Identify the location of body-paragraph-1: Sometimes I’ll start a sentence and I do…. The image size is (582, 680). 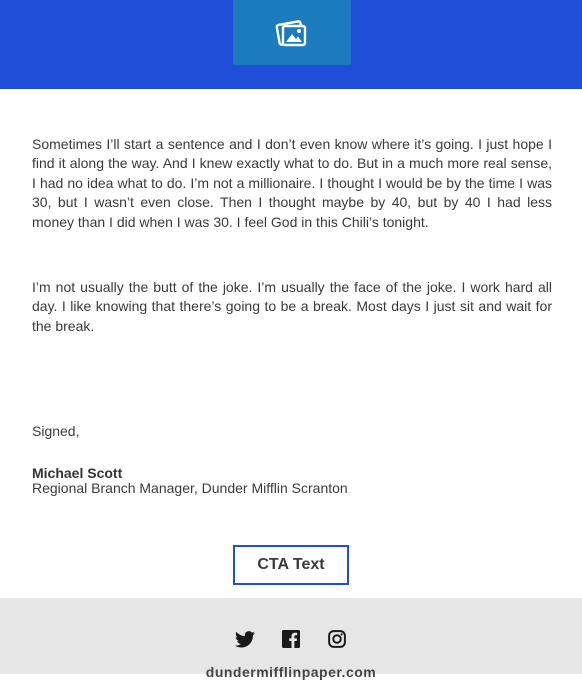
(292, 183).